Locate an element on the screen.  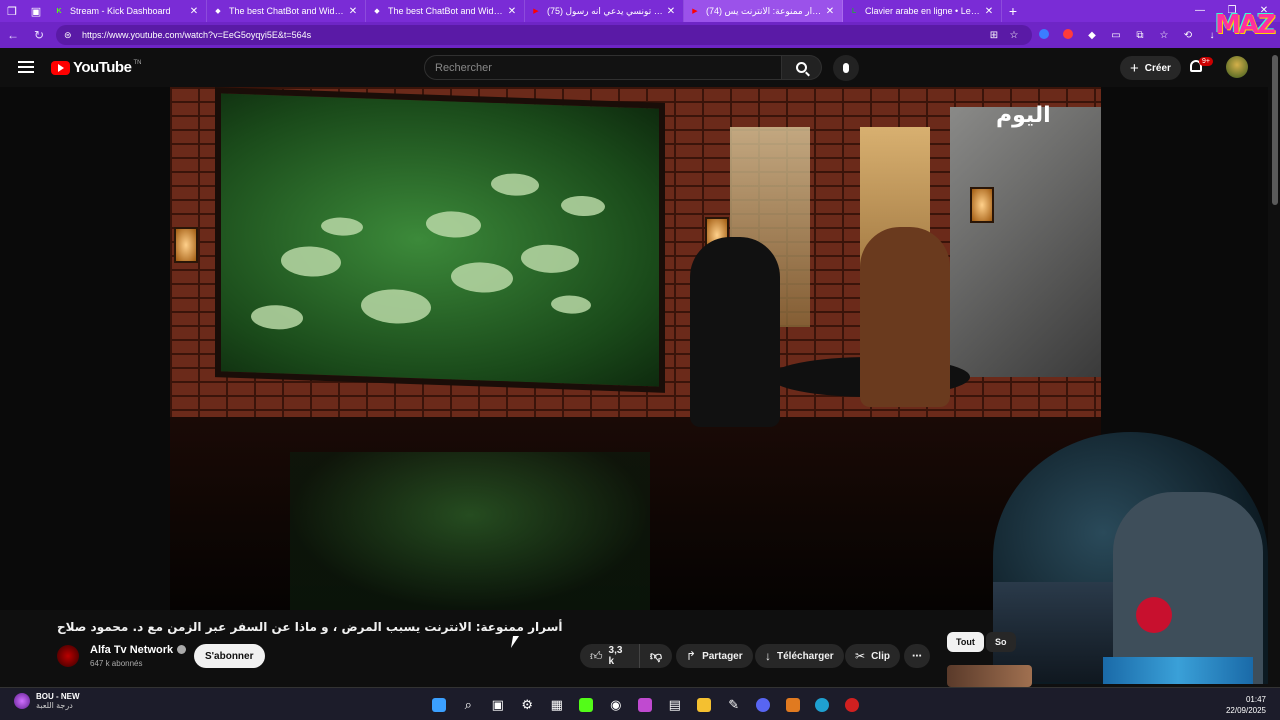
tab-title: Clavier arabe en ligne • Lexilogos is located at coordinates (924, 11).